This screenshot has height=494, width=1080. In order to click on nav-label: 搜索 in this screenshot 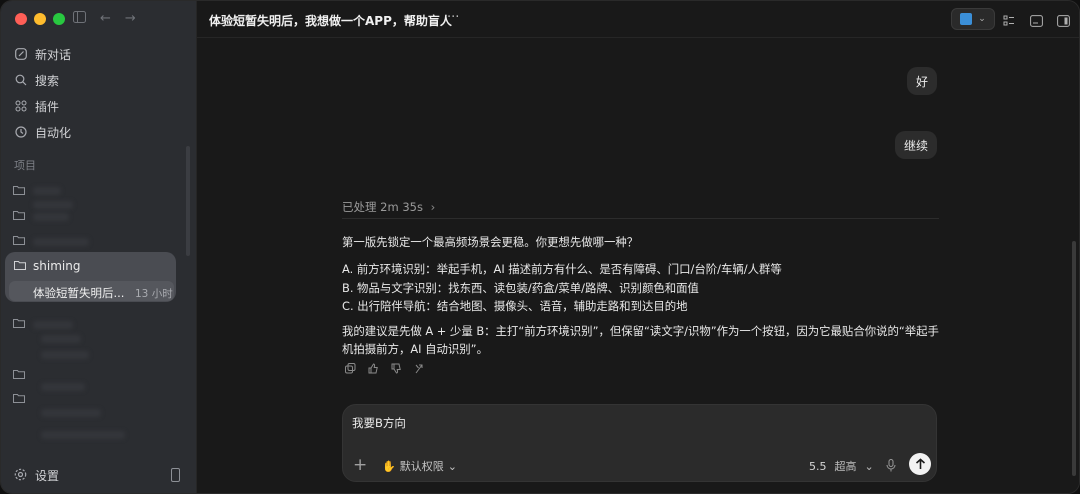, I will do `click(47, 80)`.